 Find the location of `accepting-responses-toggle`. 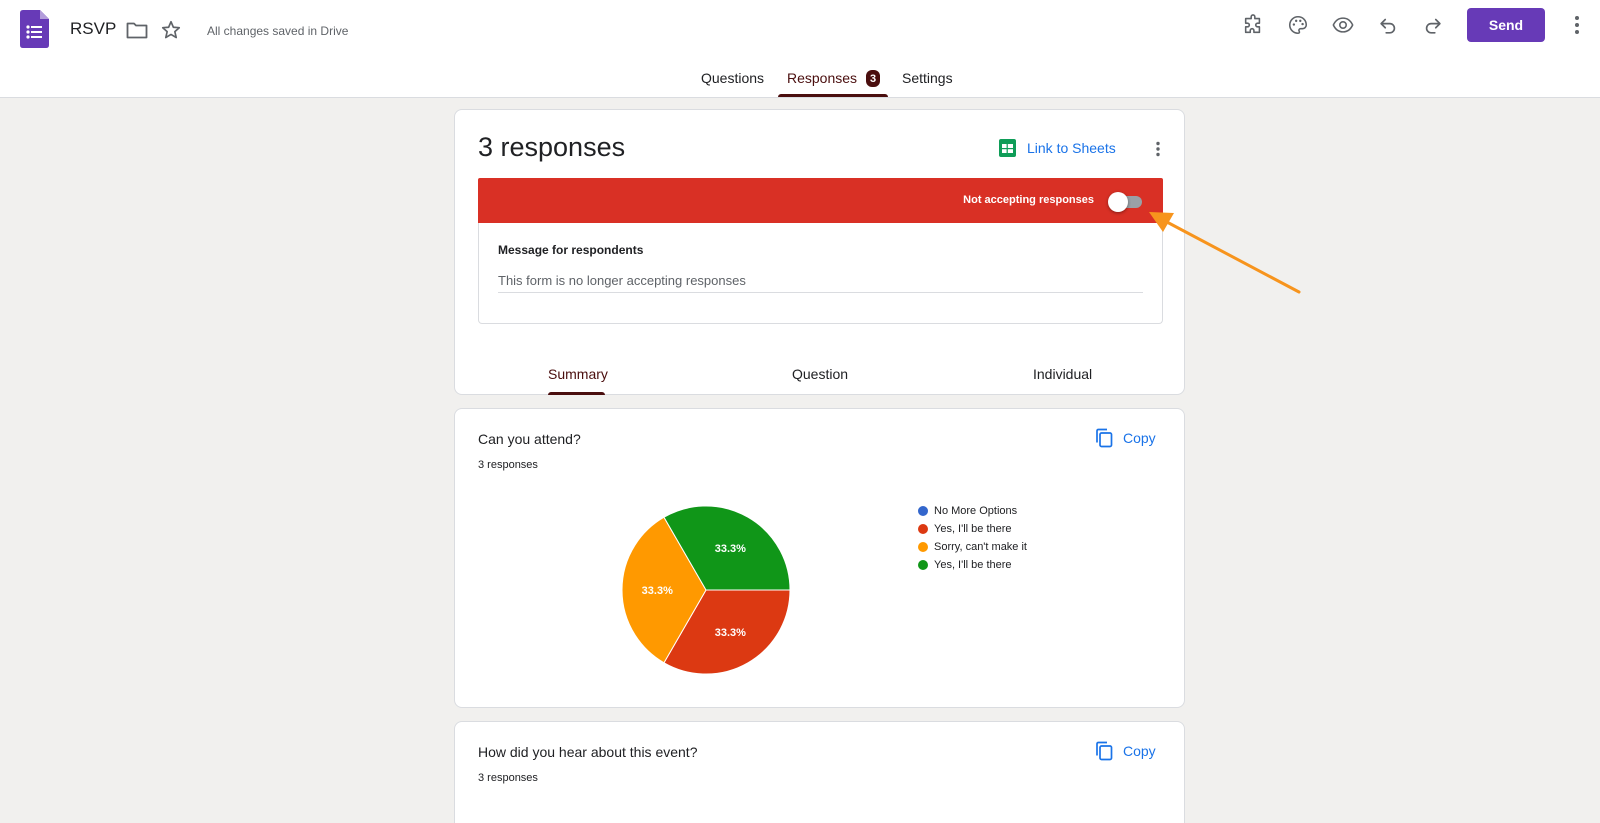

accepting-responses-toggle is located at coordinates (1126, 202).